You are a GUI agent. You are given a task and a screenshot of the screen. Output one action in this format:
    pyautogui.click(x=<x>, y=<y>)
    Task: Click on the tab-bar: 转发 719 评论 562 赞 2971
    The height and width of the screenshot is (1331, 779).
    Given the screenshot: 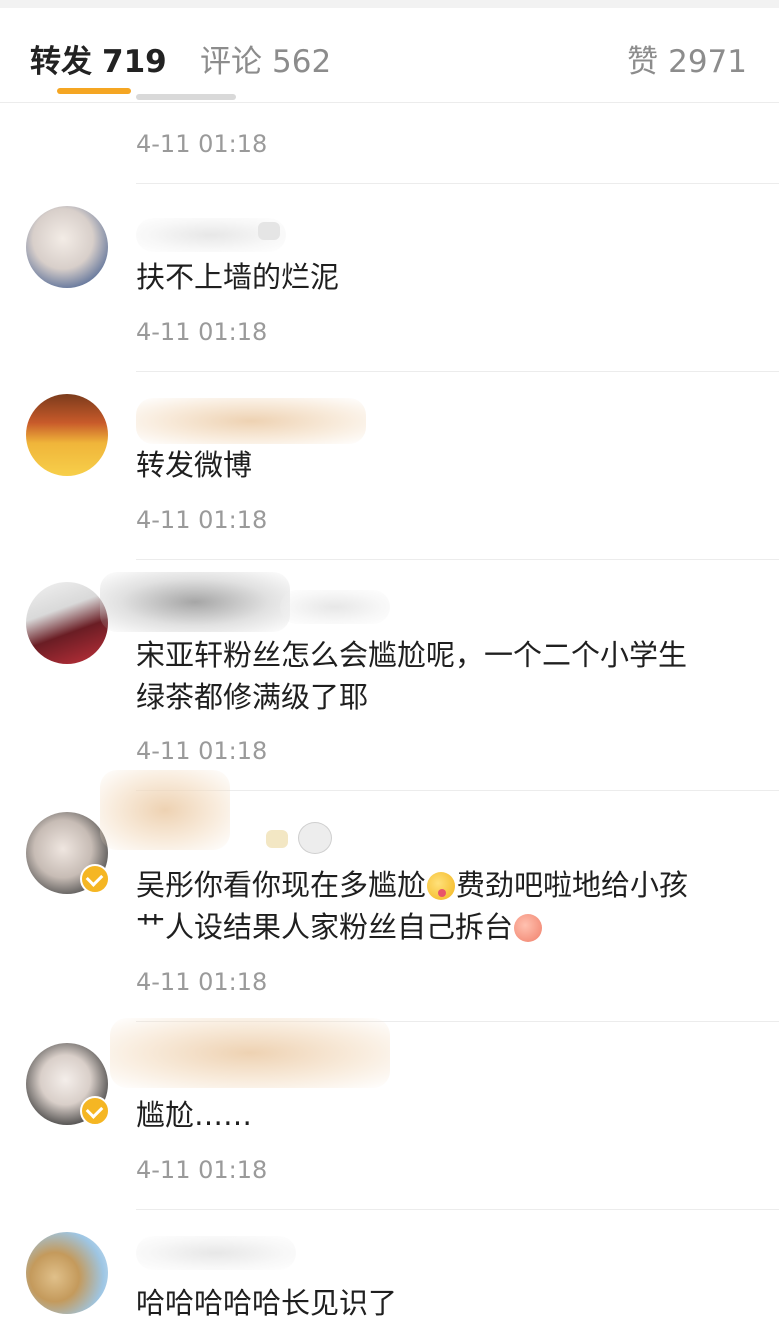 What is the action you would take?
    pyautogui.click(x=389, y=55)
    